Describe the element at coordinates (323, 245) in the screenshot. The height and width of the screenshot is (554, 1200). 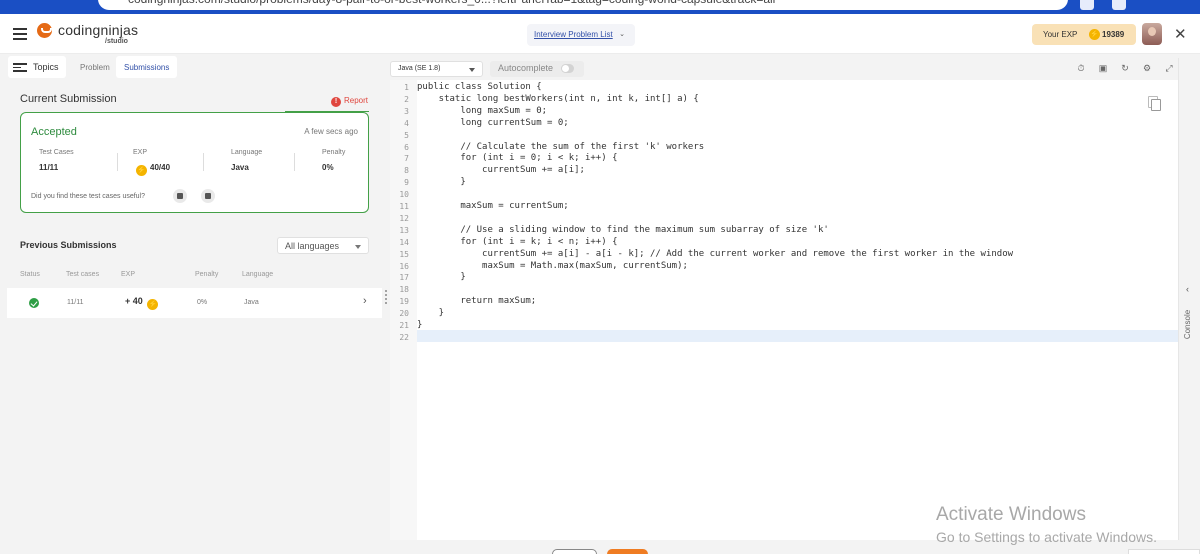
I see `language-filter-select: All languages` at that location.